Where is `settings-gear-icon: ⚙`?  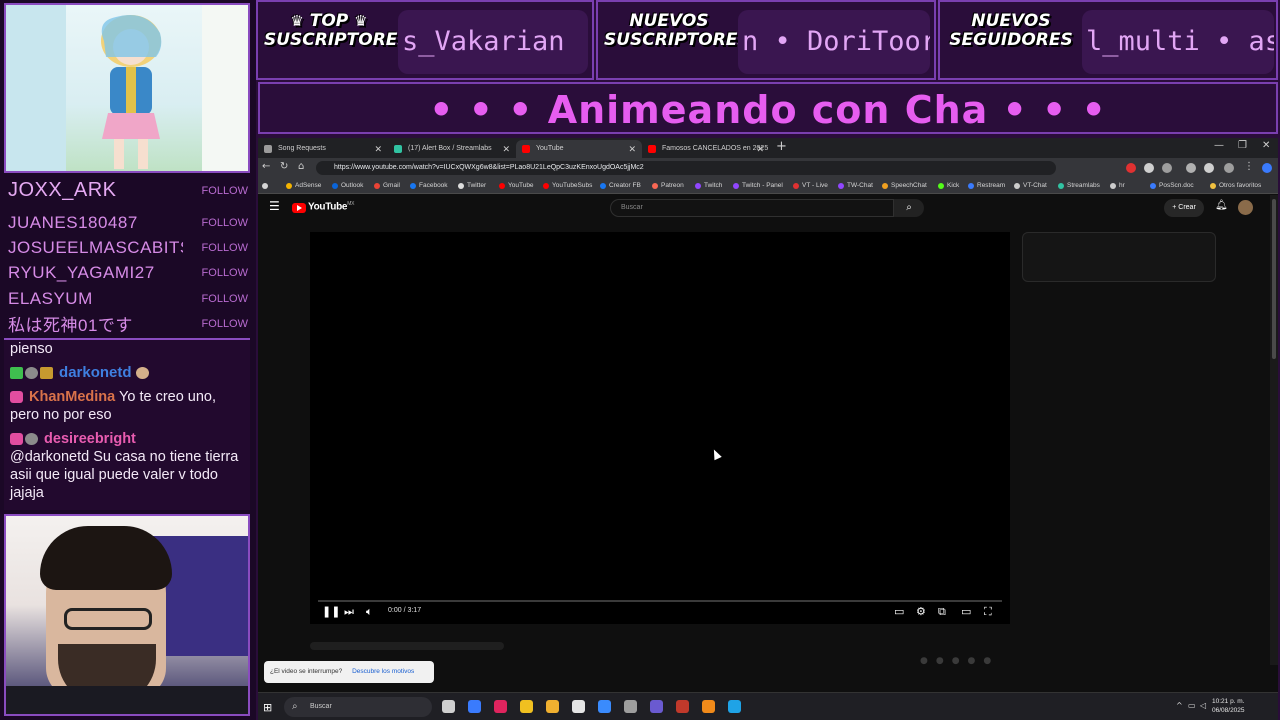 settings-gear-icon: ⚙ is located at coordinates (921, 611).